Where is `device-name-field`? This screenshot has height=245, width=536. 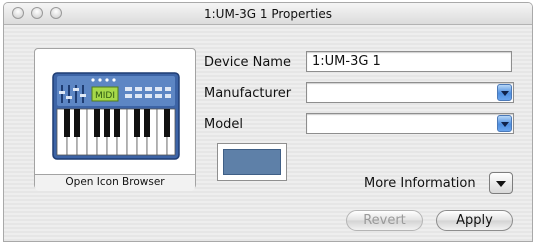 device-name-field is located at coordinates (409, 61).